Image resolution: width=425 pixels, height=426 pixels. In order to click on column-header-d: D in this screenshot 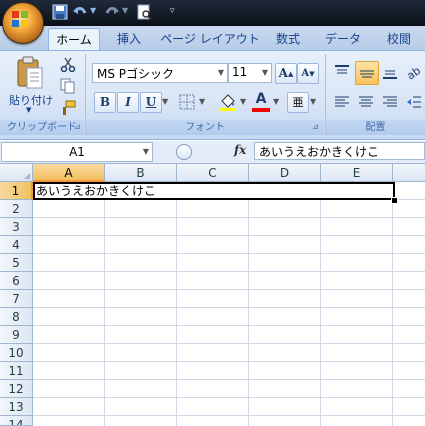, I will do `click(285, 173)`.